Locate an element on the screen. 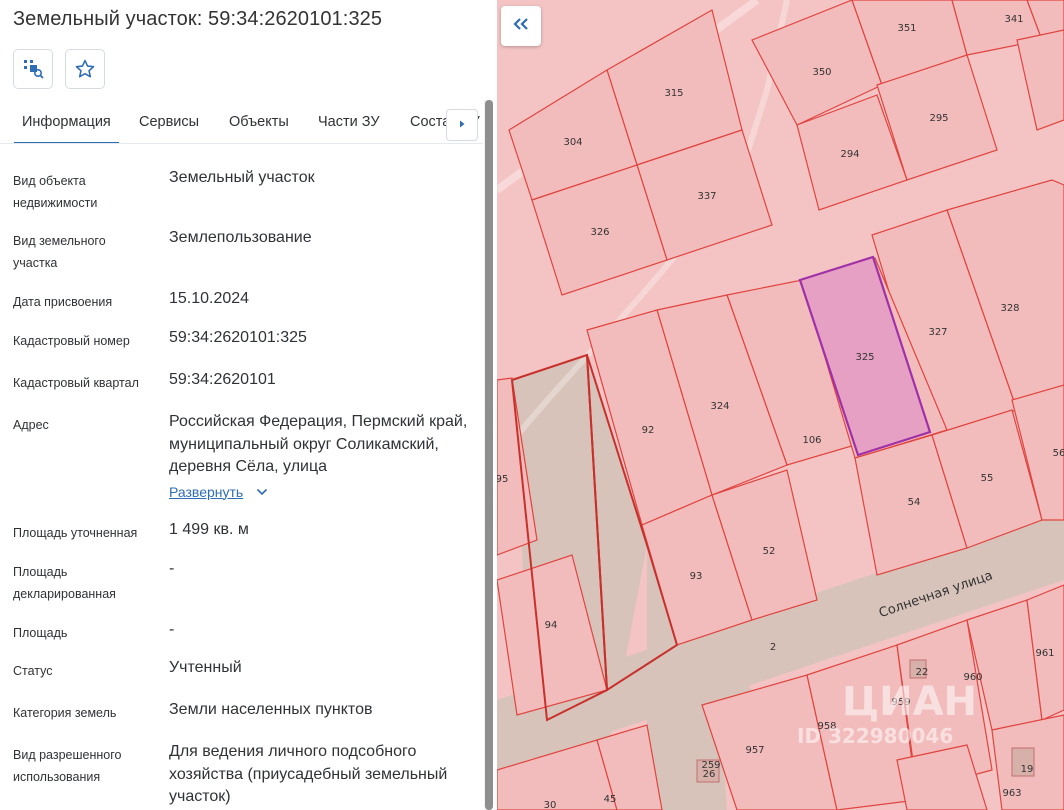  parcel-label: 56 is located at coordinates (1058, 453).